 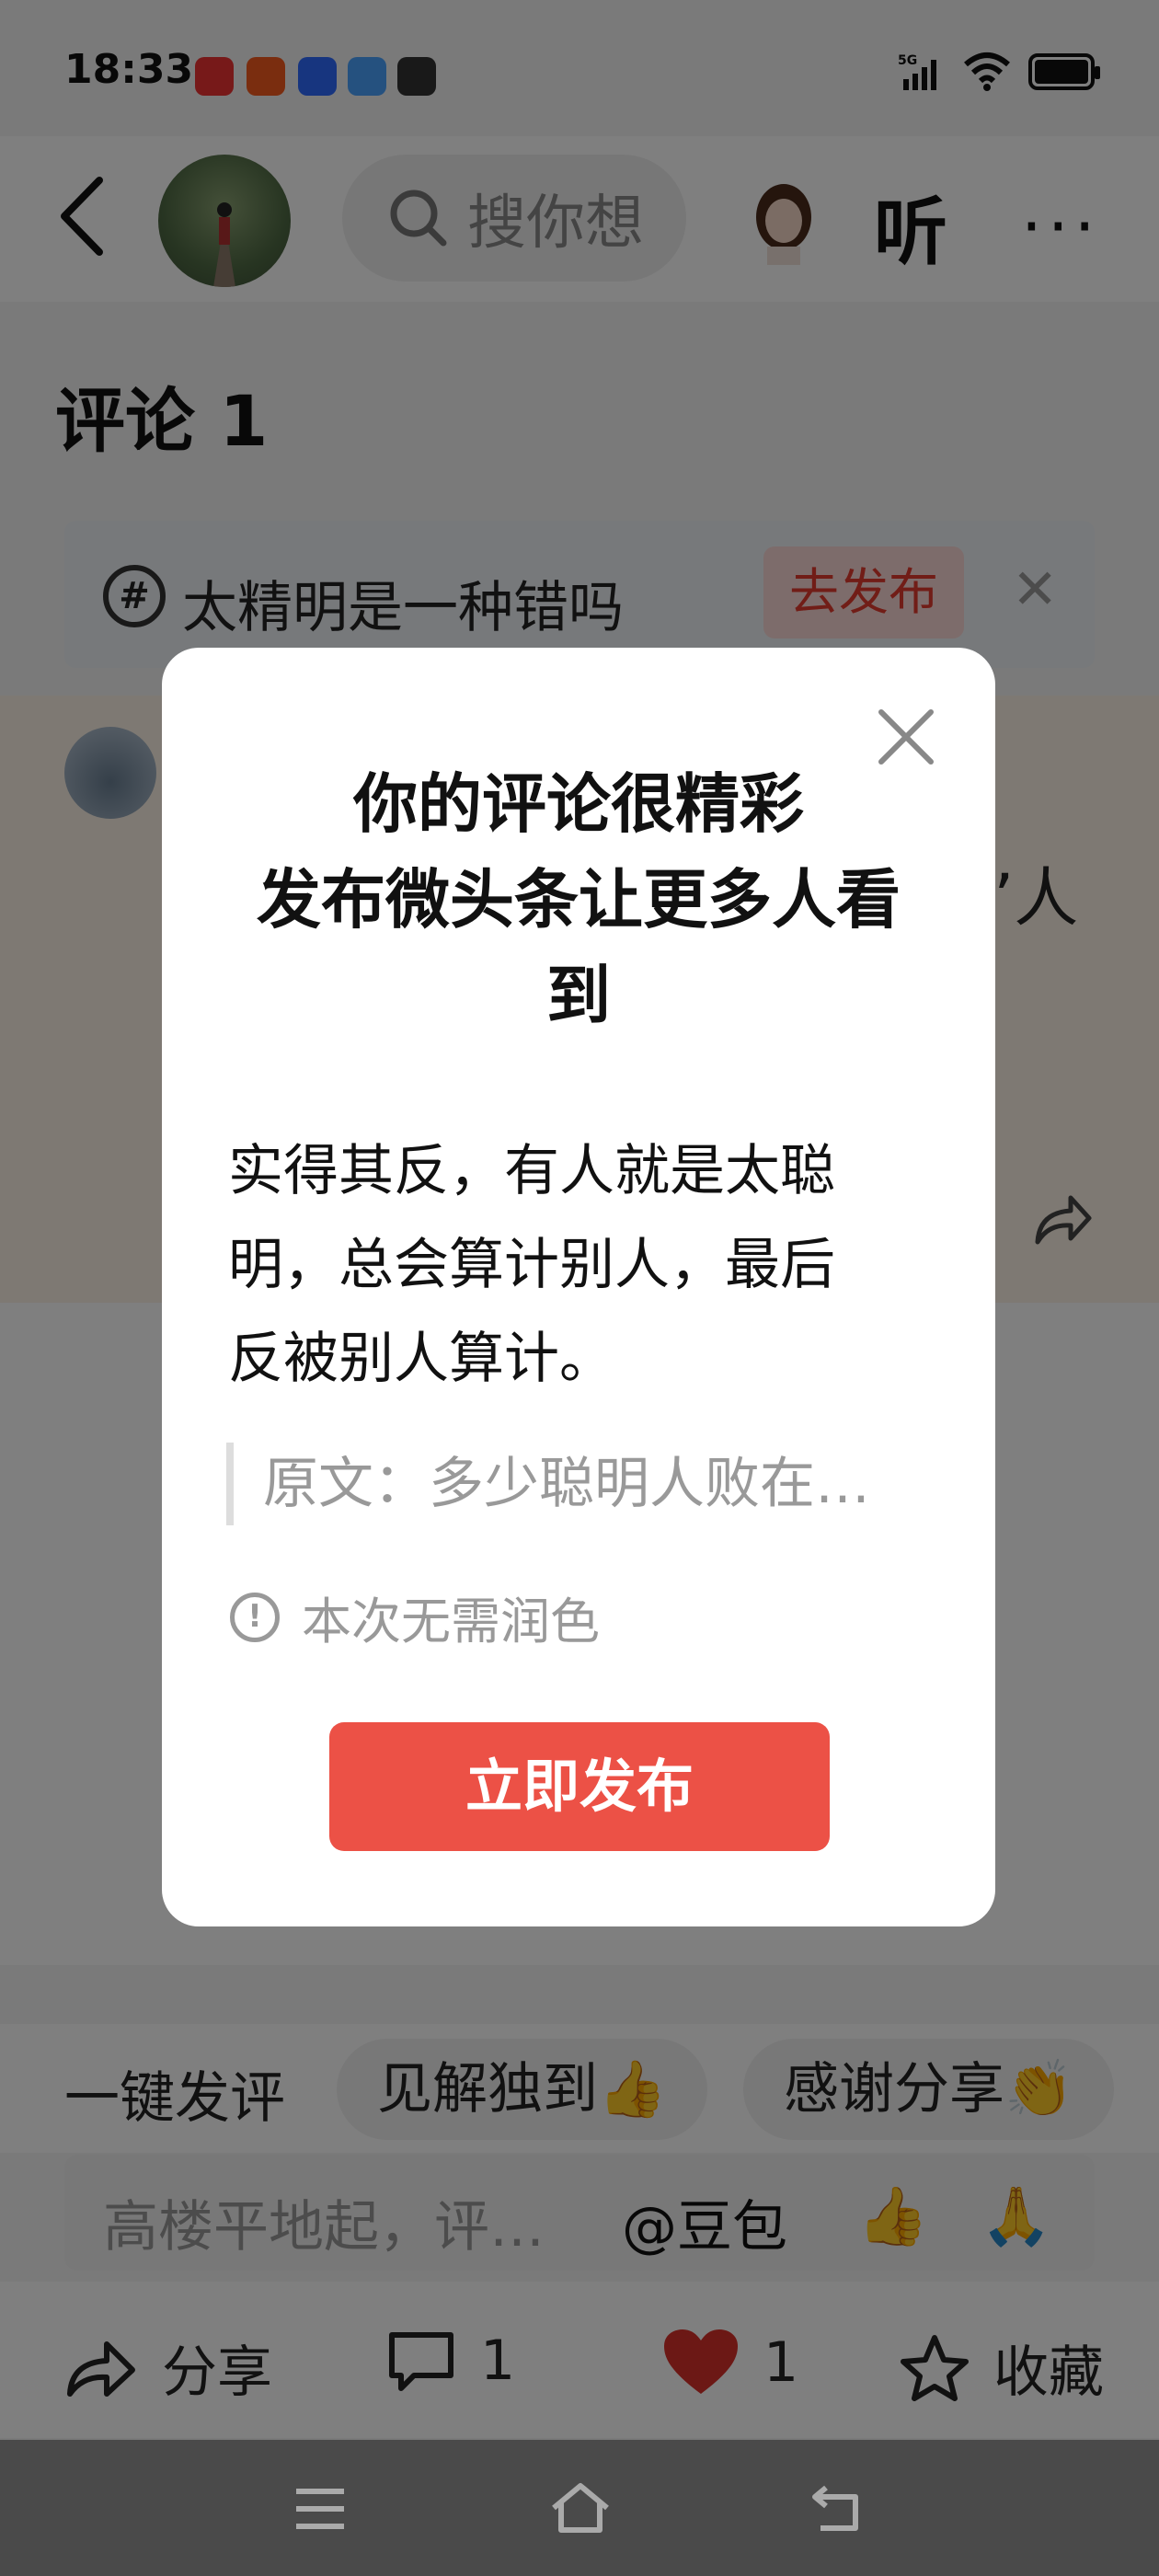 What do you see at coordinates (320, 2509) in the screenshot?
I see `menu-icon` at bounding box center [320, 2509].